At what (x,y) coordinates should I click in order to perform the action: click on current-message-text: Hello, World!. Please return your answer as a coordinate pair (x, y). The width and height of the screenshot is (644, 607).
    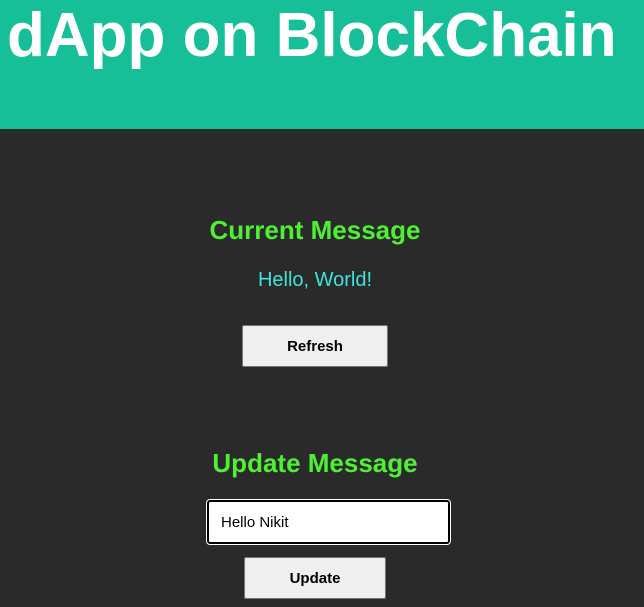
    Looking at the image, I should click on (315, 280).